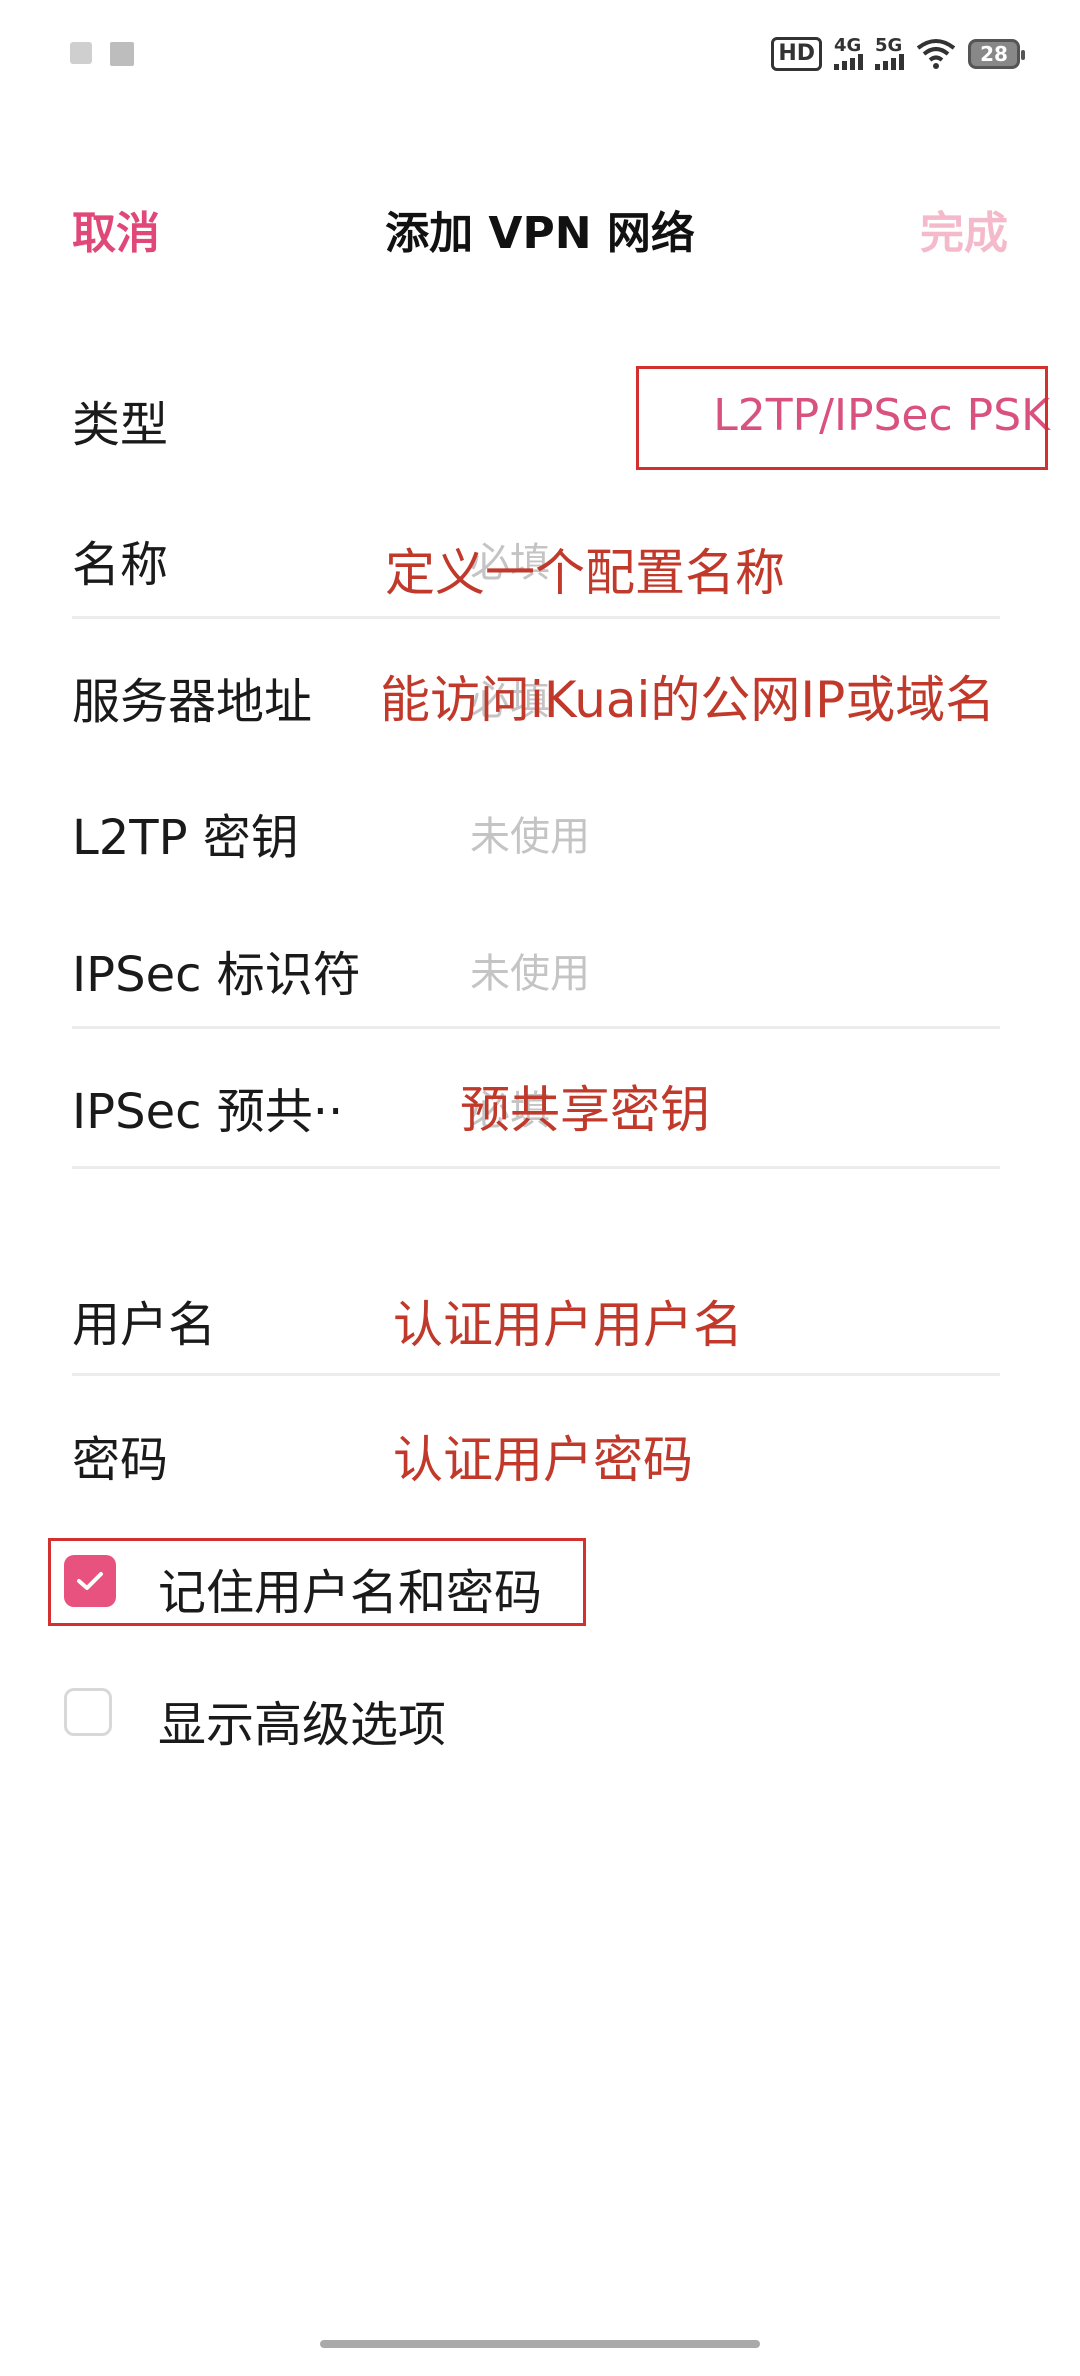  I want to click on password-label: 密码, so click(120, 1460).